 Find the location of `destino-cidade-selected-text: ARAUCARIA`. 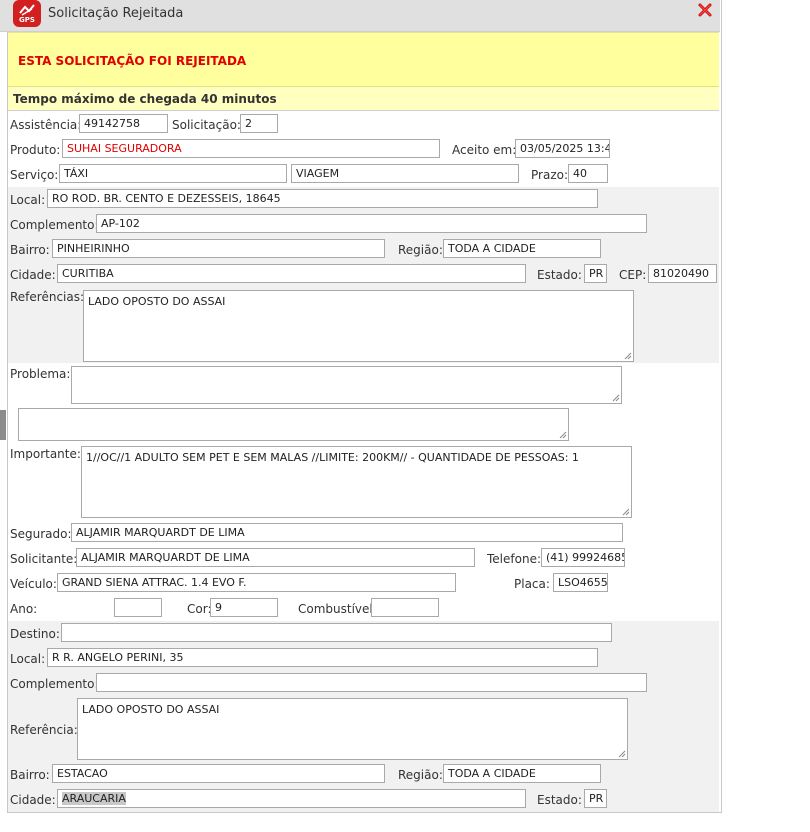

destino-cidade-selected-text: ARAUCARIA is located at coordinates (94, 798).